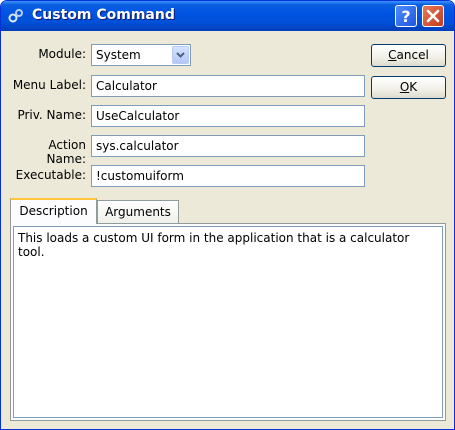 Image resolution: width=455 pixels, height=430 pixels. What do you see at coordinates (118, 55) in the screenshot?
I see `module-select-value: System` at bounding box center [118, 55].